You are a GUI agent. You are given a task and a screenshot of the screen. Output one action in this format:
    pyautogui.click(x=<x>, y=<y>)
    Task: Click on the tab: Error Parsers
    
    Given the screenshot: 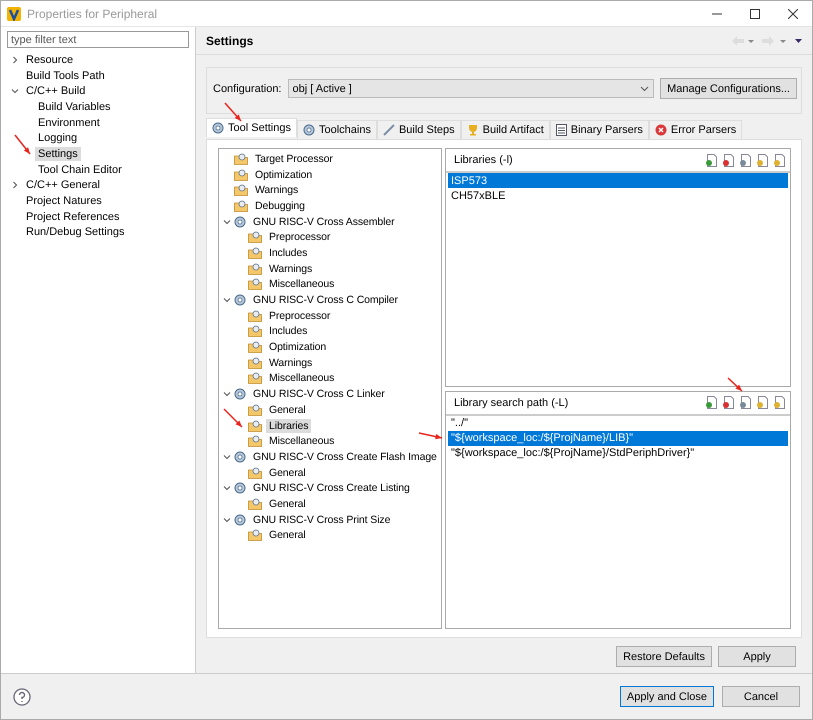 What is the action you would take?
    pyautogui.click(x=695, y=129)
    